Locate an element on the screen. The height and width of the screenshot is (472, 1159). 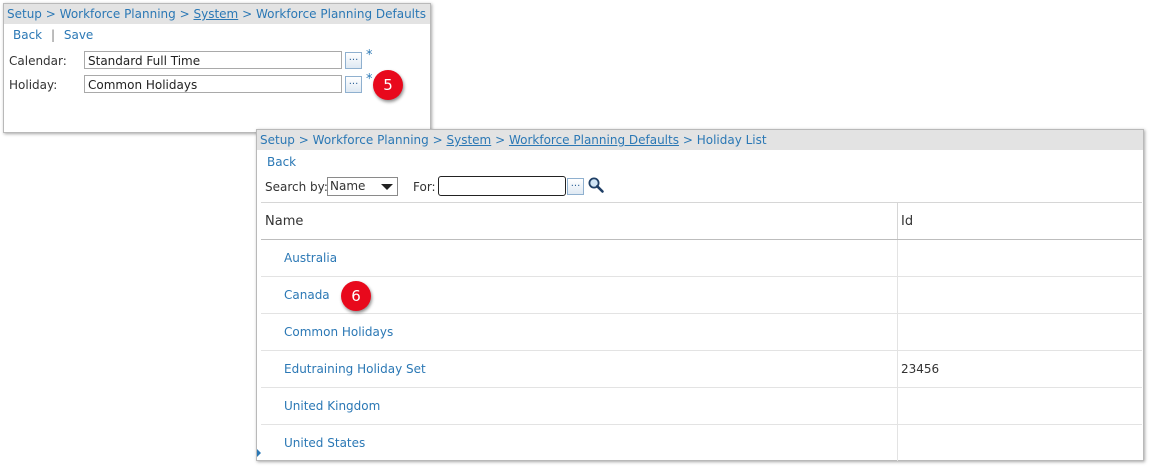
holiday-label: Holiday: is located at coordinates (33, 85).